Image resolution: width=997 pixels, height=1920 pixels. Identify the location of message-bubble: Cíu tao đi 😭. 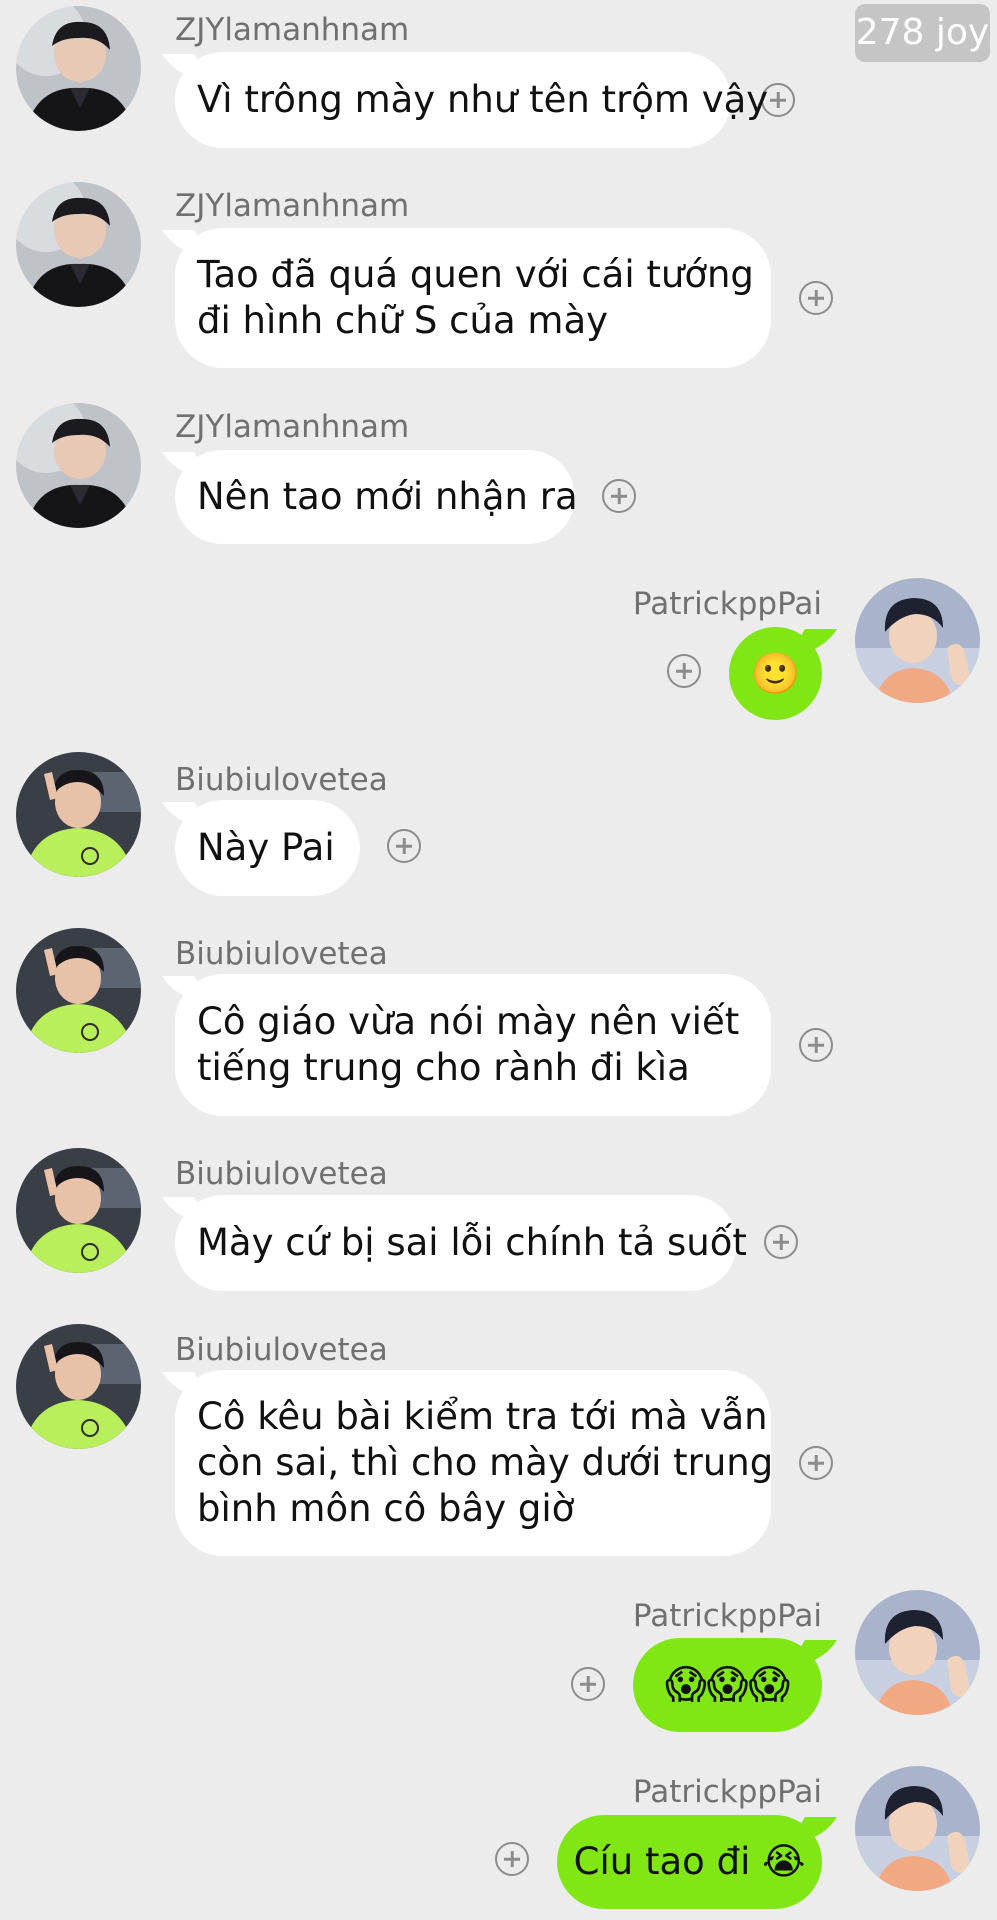
(689, 1862).